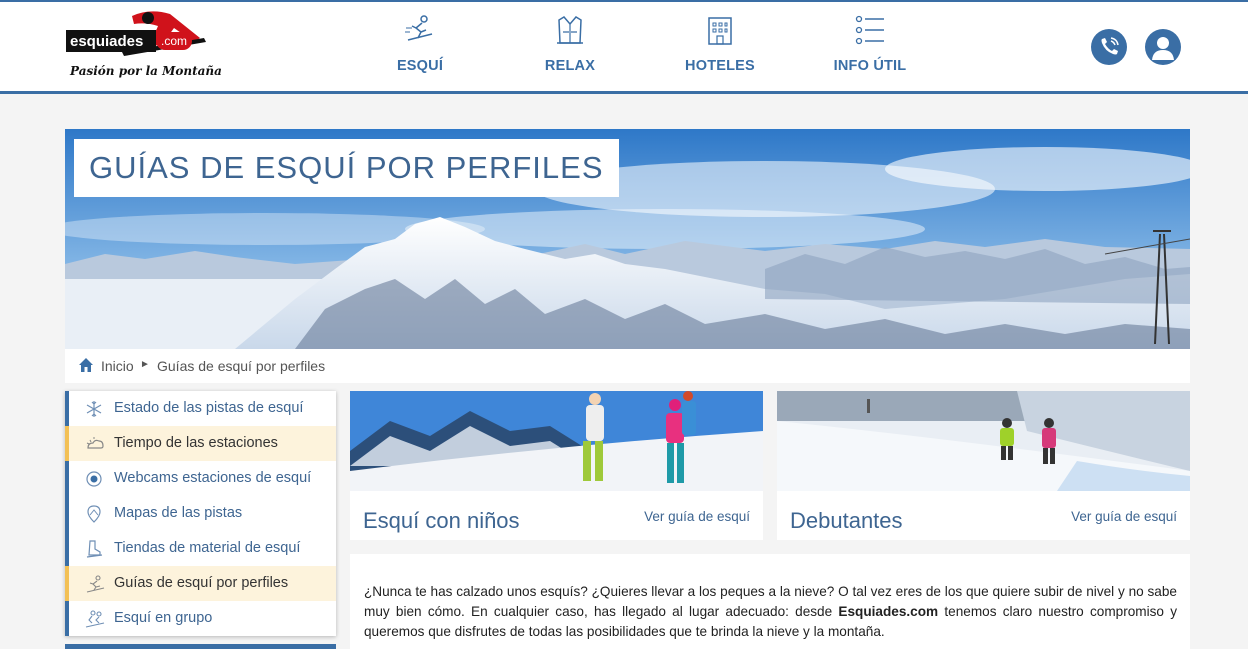 This screenshot has width=1248, height=649. What do you see at coordinates (94, 409) in the screenshot?
I see `snowflake-icon` at bounding box center [94, 409].